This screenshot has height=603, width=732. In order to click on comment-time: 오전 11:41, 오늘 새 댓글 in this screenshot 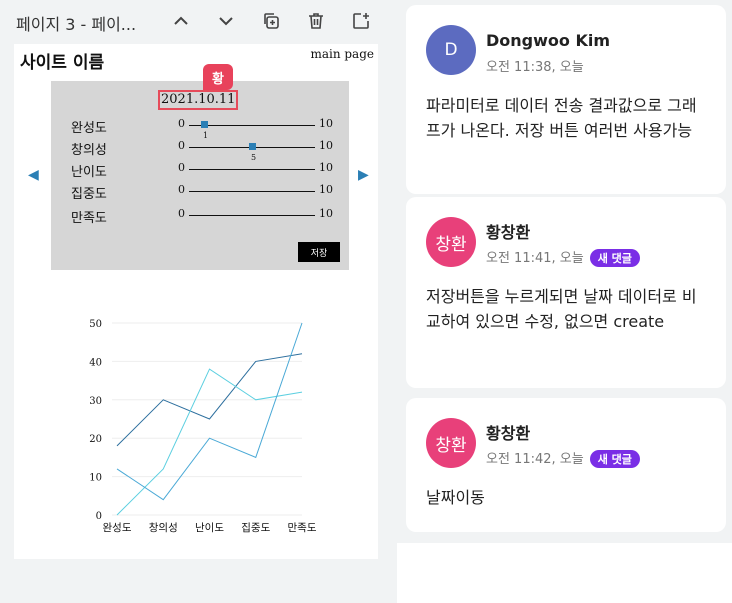, I will do `click(563, 257)`.